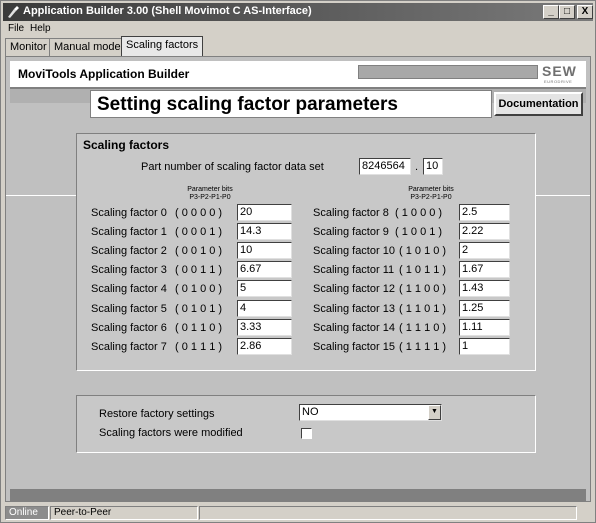 The image size is (596, 523). Describe the element at coordinates (310, 412) in the screenshot. I see `restore-factory-value: NO` at that location.